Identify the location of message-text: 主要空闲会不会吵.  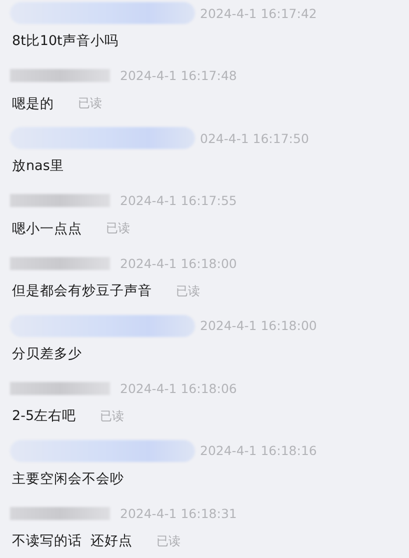
(68, 479).